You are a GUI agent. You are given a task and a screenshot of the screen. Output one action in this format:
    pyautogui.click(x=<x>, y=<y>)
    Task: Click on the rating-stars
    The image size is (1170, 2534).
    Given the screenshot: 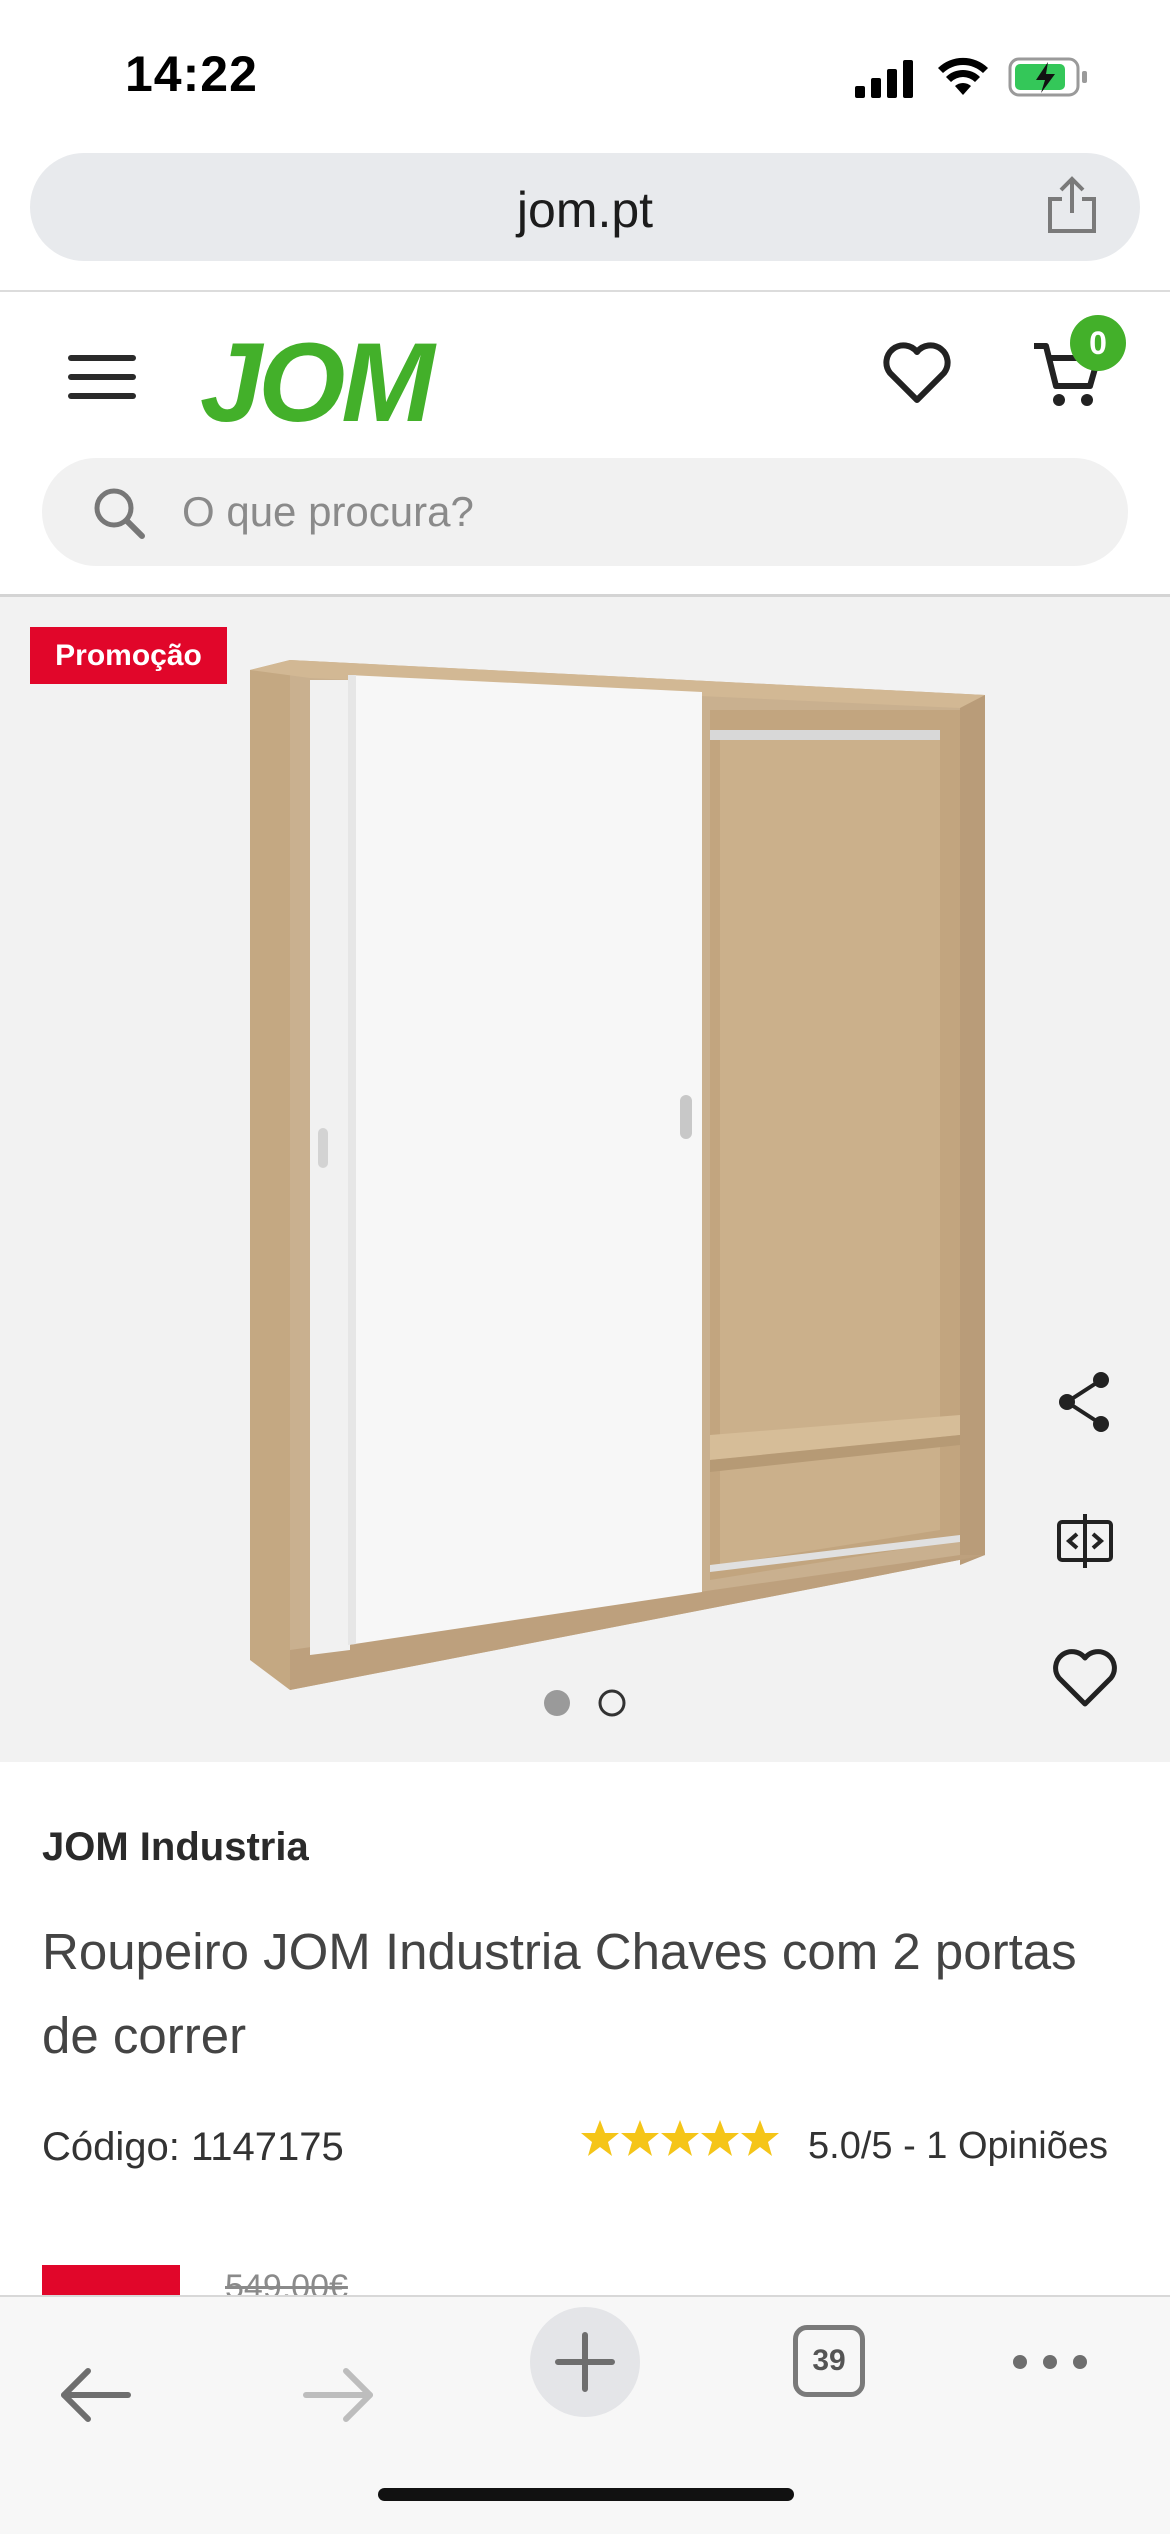 What is the action you would take?
    pyautogui.click(x=680, y=2138)
    